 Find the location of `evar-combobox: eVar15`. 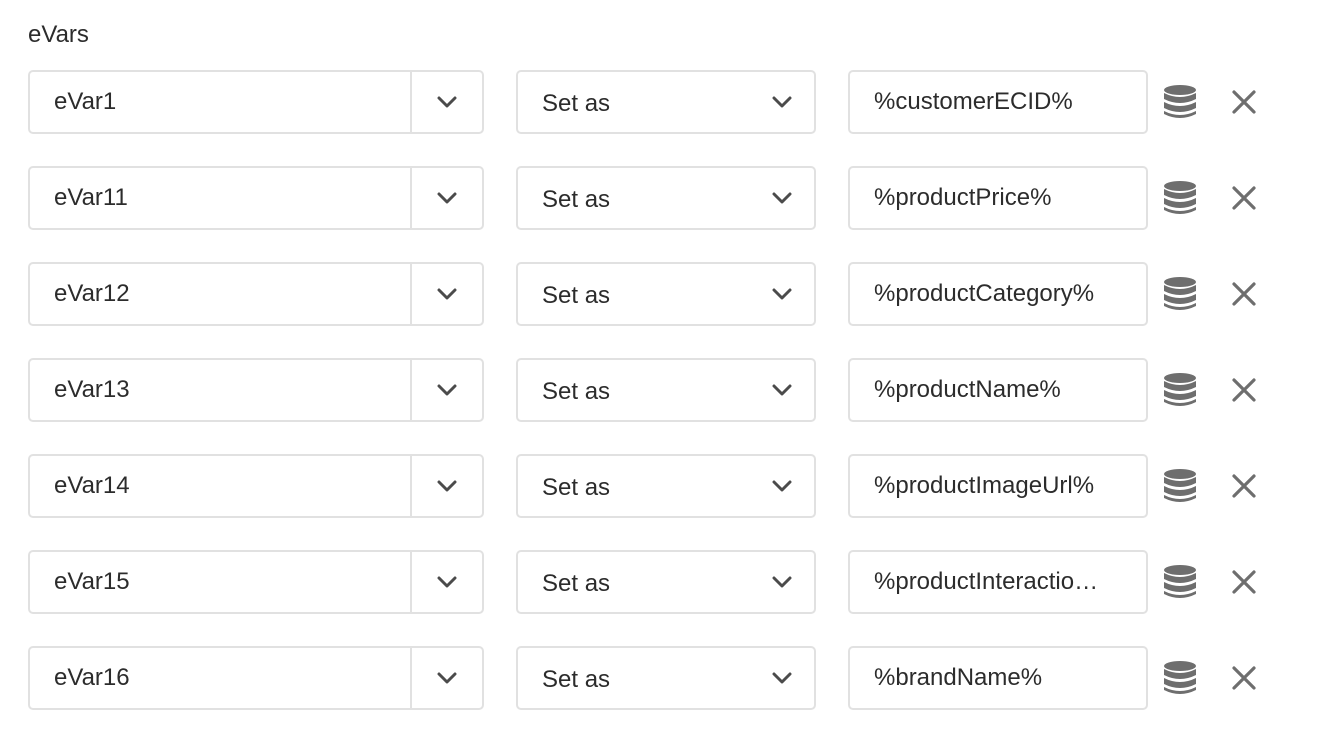

evar-combobox: eVar15 is located at coordinates (256, 582).